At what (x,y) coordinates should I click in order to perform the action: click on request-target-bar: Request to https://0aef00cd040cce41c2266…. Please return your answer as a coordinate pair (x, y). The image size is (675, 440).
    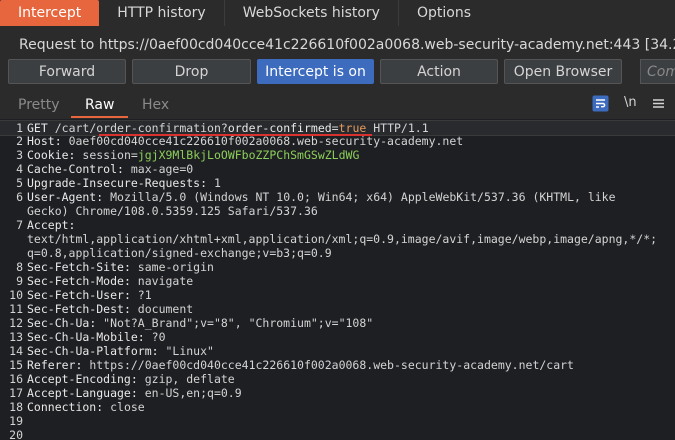
    Looking at the image, I should click on (337, 45).